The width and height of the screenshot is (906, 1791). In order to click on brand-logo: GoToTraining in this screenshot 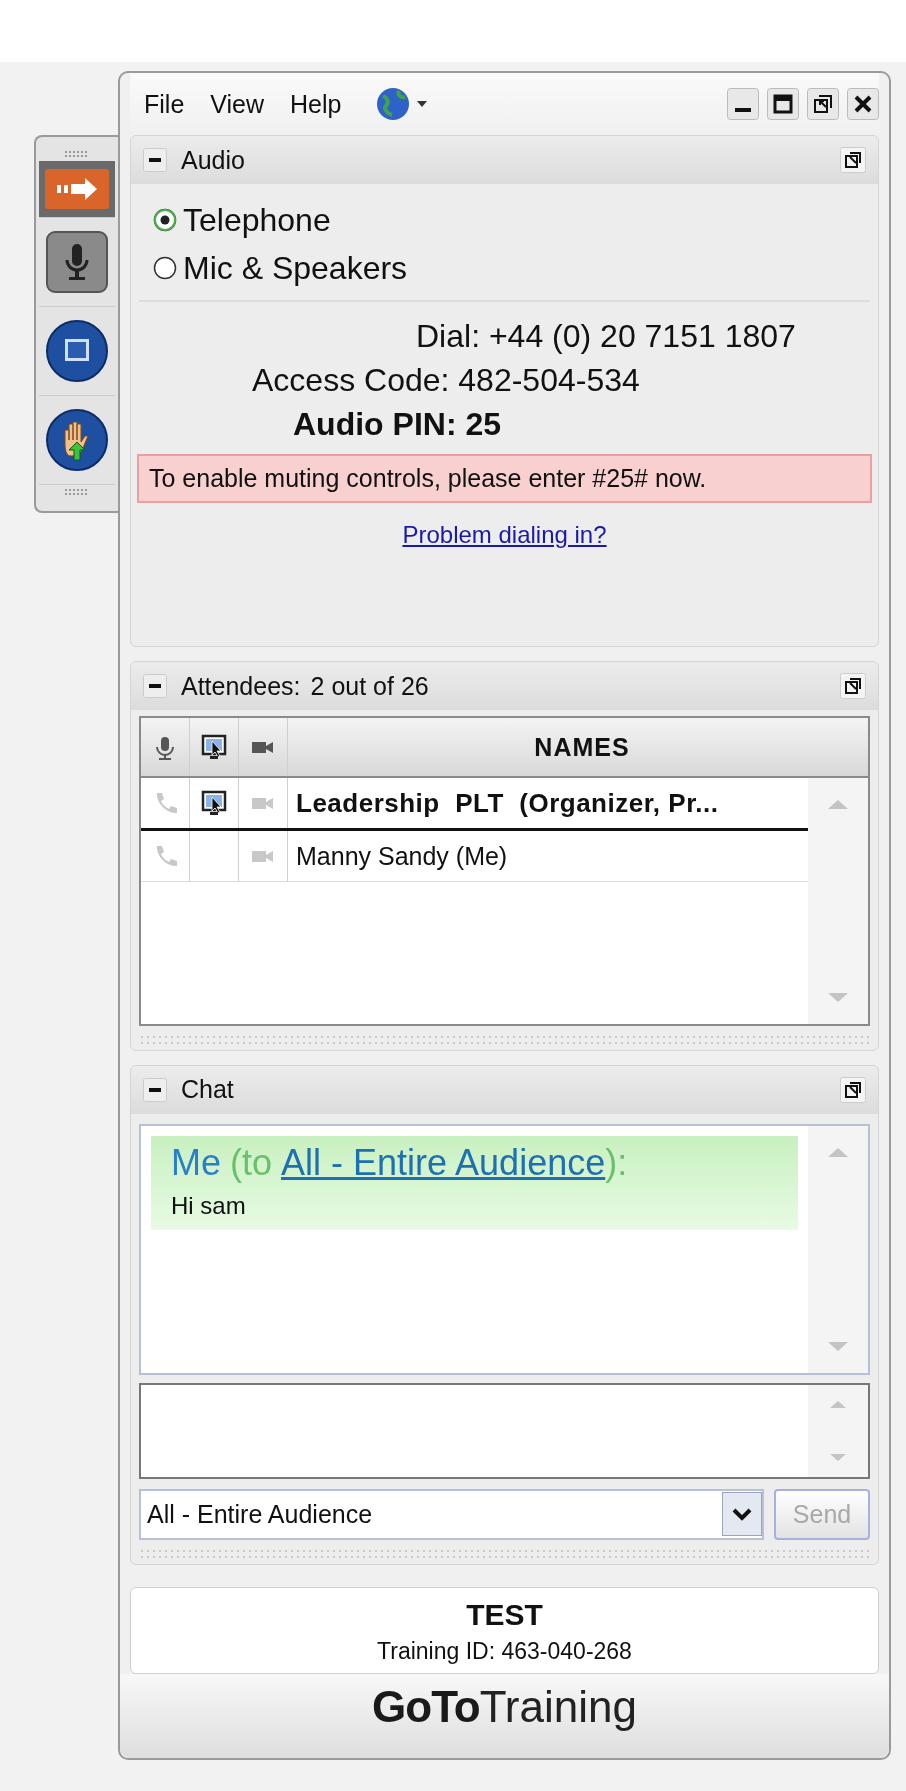, I will do `click(504, 1716)`.